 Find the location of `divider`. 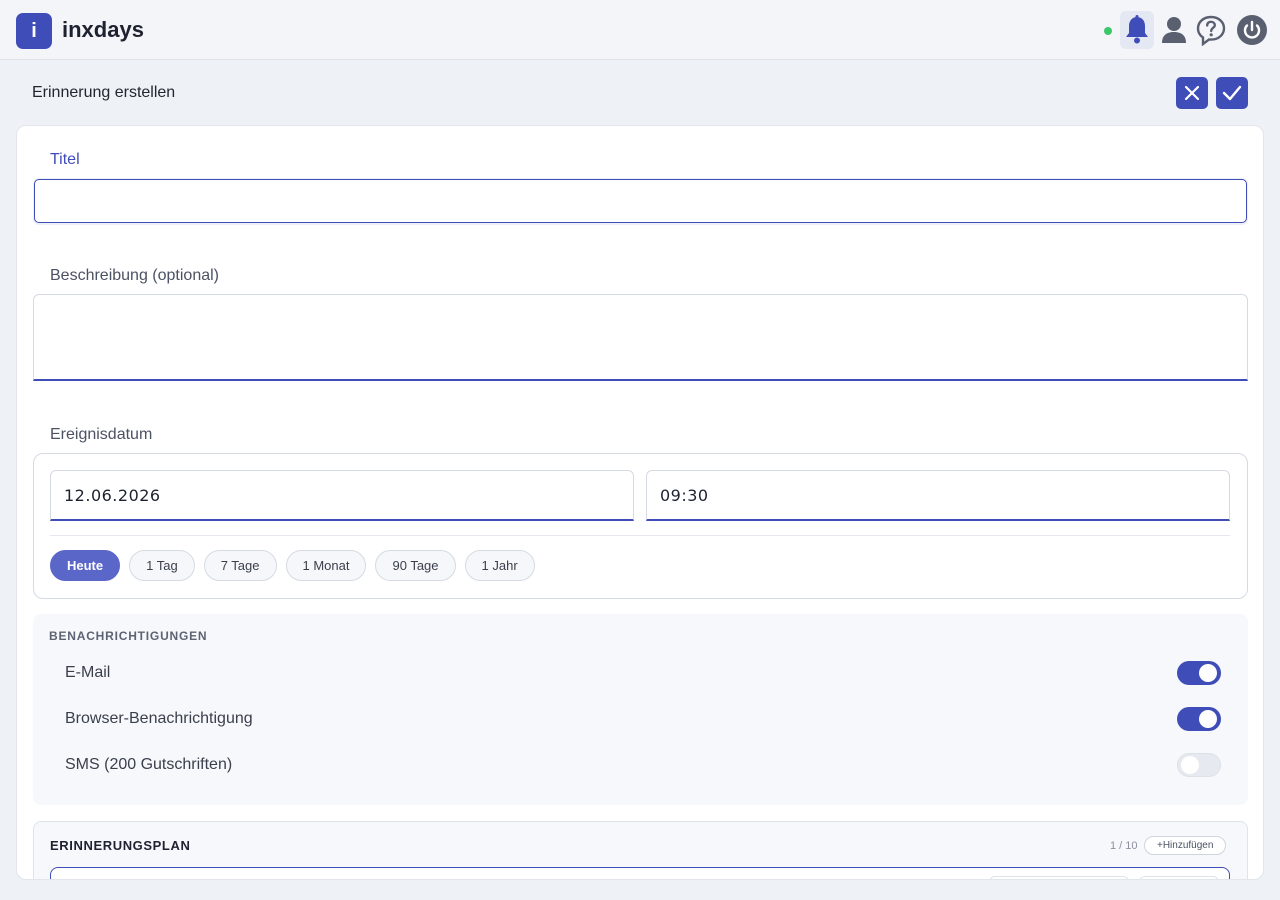

divider is located at coordinates (640, 535).